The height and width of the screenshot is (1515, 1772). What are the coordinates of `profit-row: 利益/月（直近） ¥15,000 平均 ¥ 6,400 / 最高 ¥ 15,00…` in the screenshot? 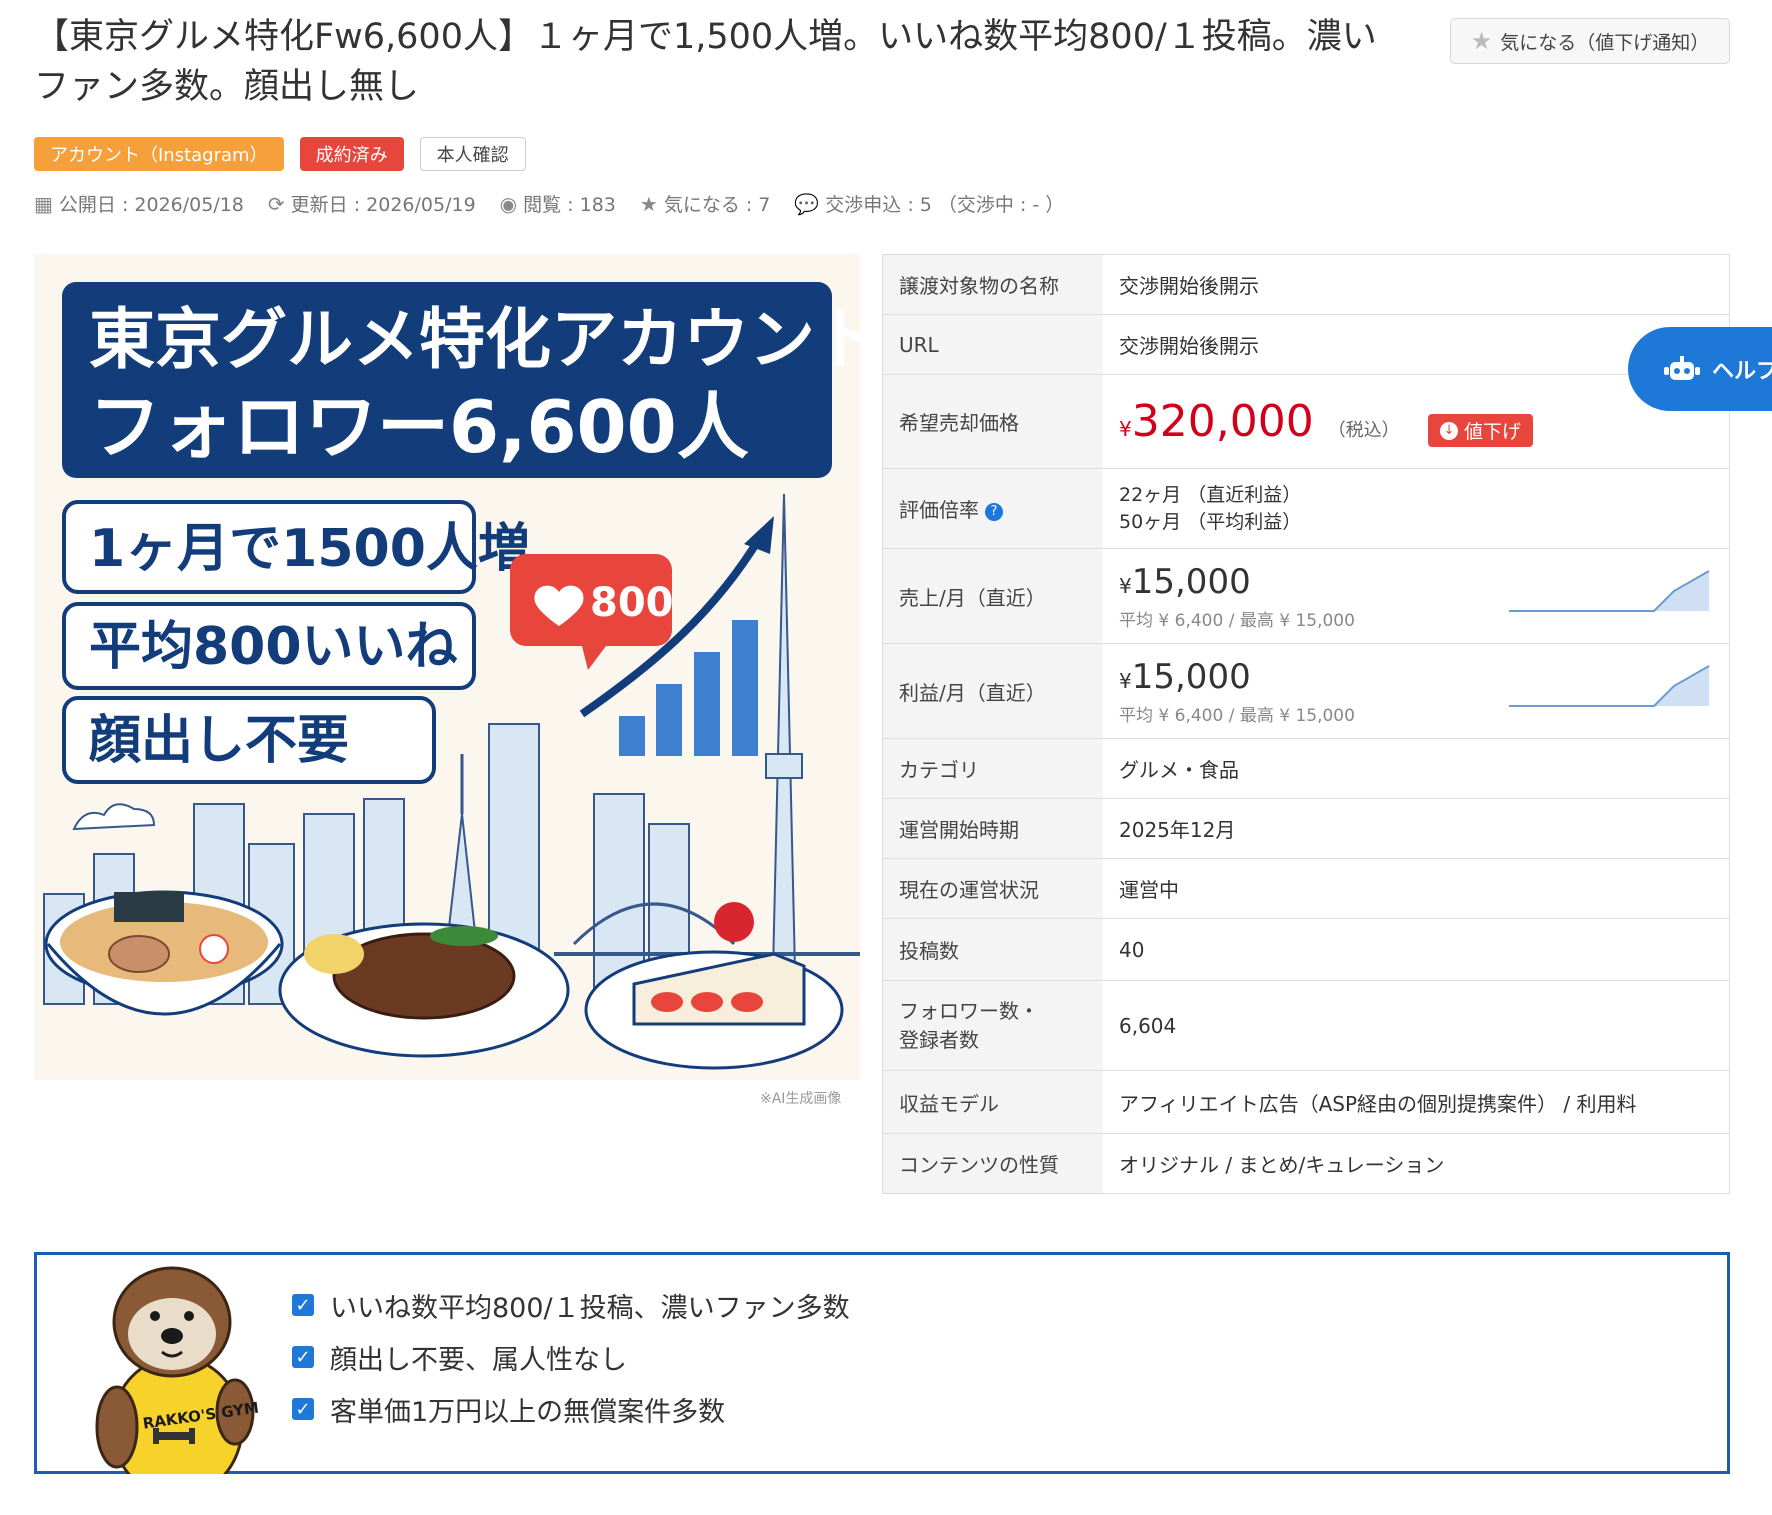 It's located at (1306, 691).